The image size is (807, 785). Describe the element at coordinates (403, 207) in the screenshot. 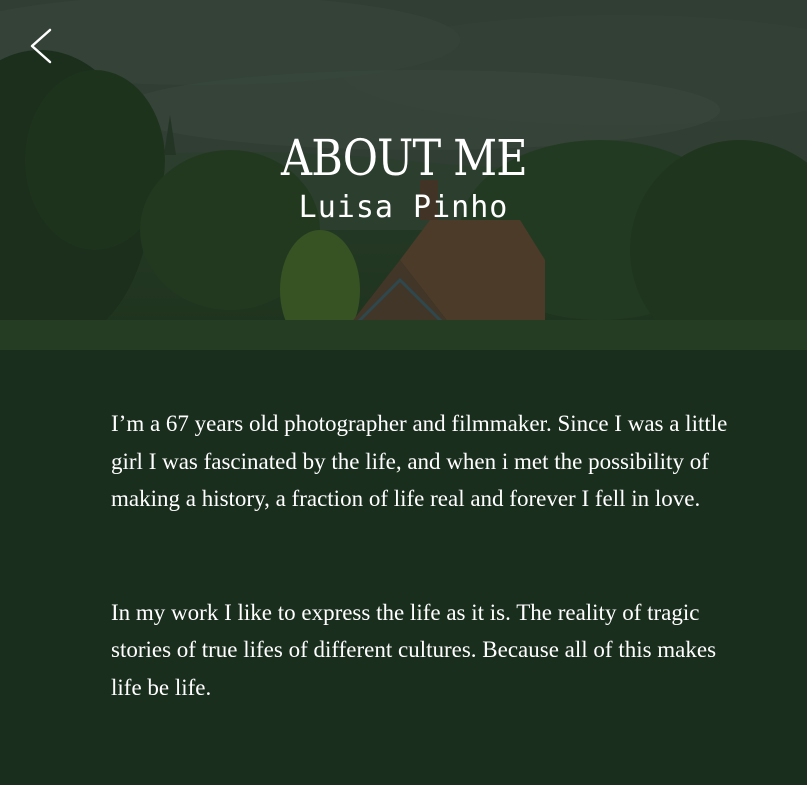

I see `page-subtitle: Luisa Pinho` at that location.